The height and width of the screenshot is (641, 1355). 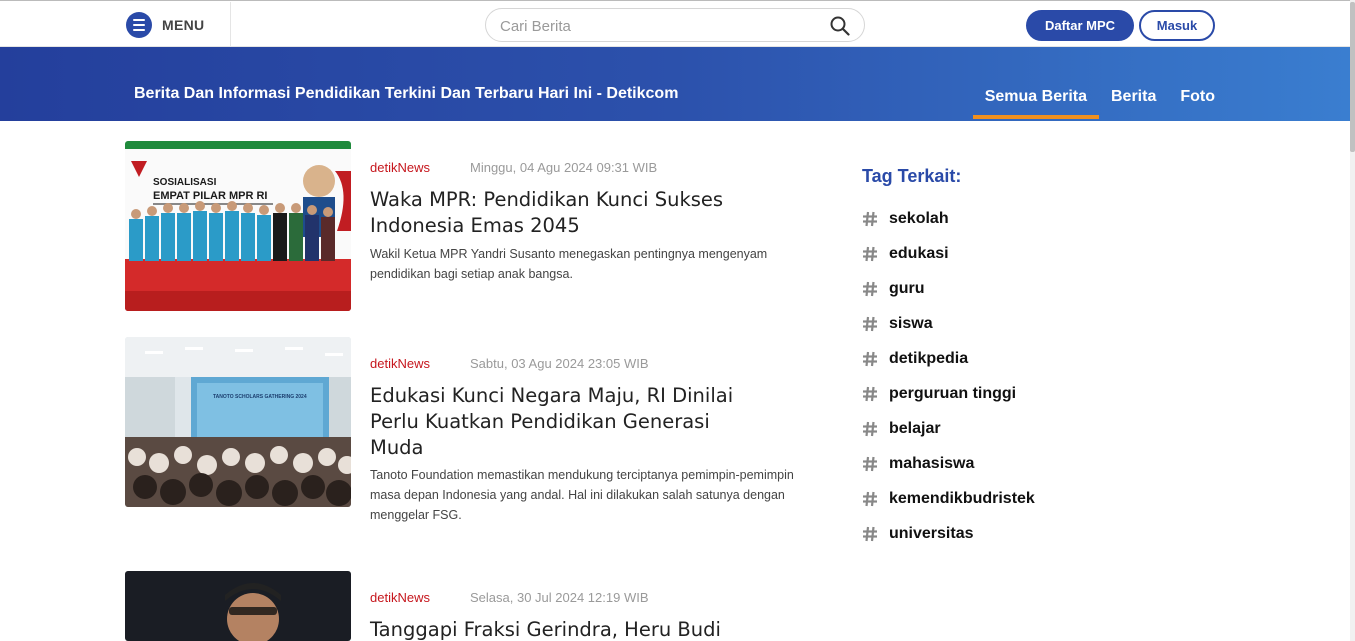 I want to click on article-meta: detikNews Minggu, 04 Agu 2024 09:31 WIB, so click(x=513, y=167).